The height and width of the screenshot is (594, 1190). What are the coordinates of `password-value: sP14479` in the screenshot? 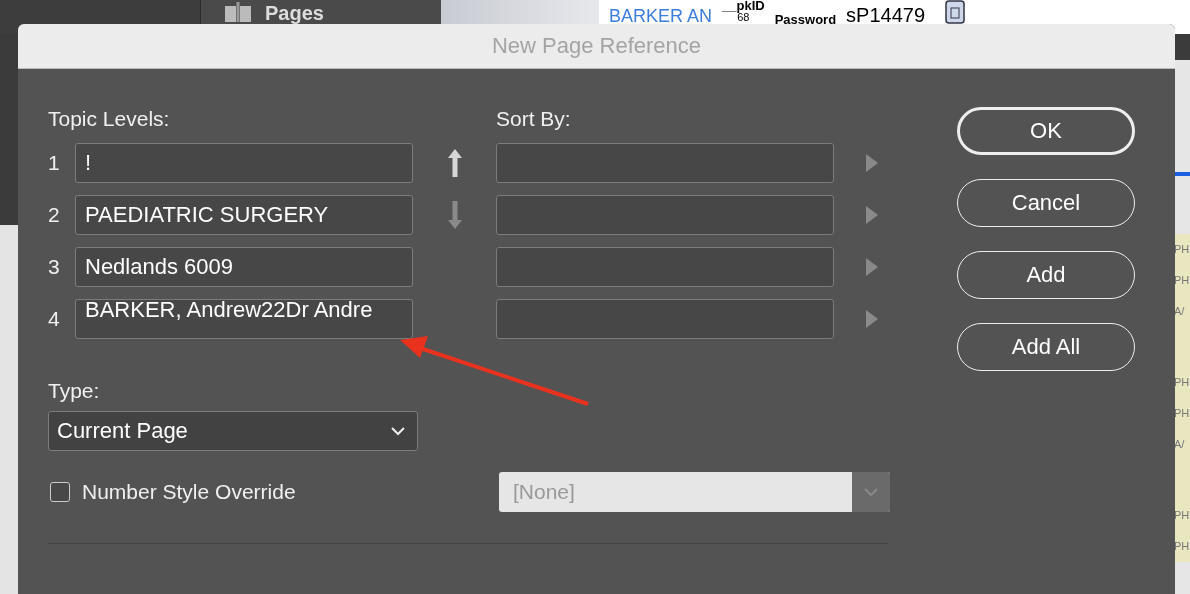 It's located at (886, 15).